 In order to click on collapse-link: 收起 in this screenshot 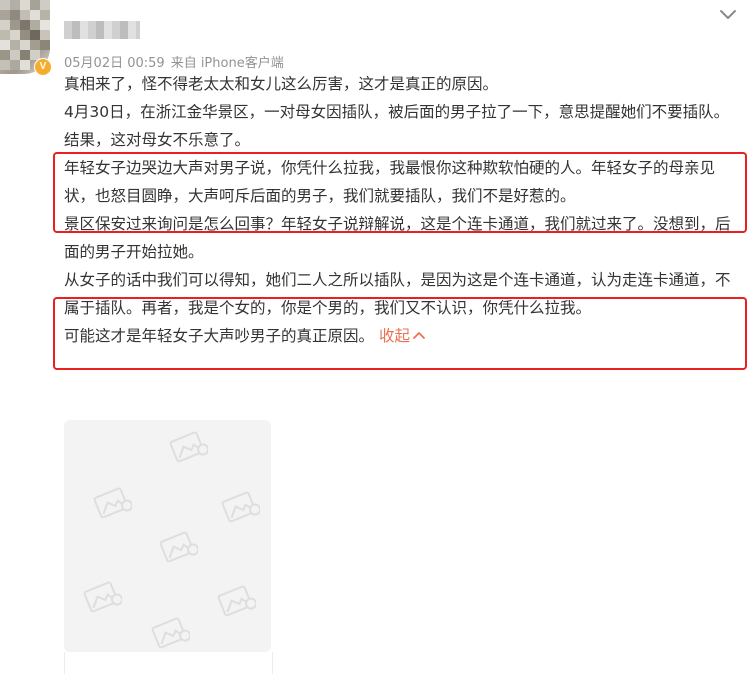, I will do `click(402, 336)`.